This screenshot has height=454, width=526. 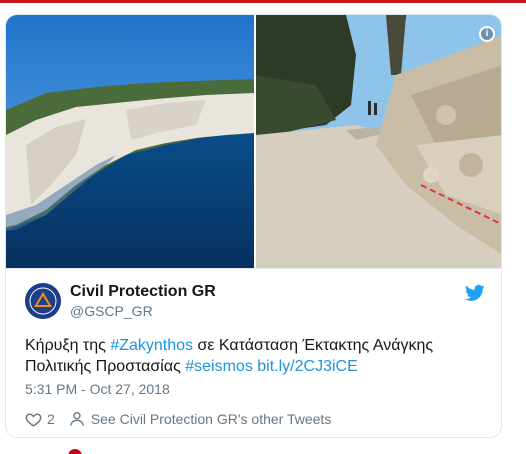 What do you see at coordinates (211, 419) in the screenshot?
I see `other-tweets-link: See Civil Protection GR's other Tweets` at bounding box center [211, 419].